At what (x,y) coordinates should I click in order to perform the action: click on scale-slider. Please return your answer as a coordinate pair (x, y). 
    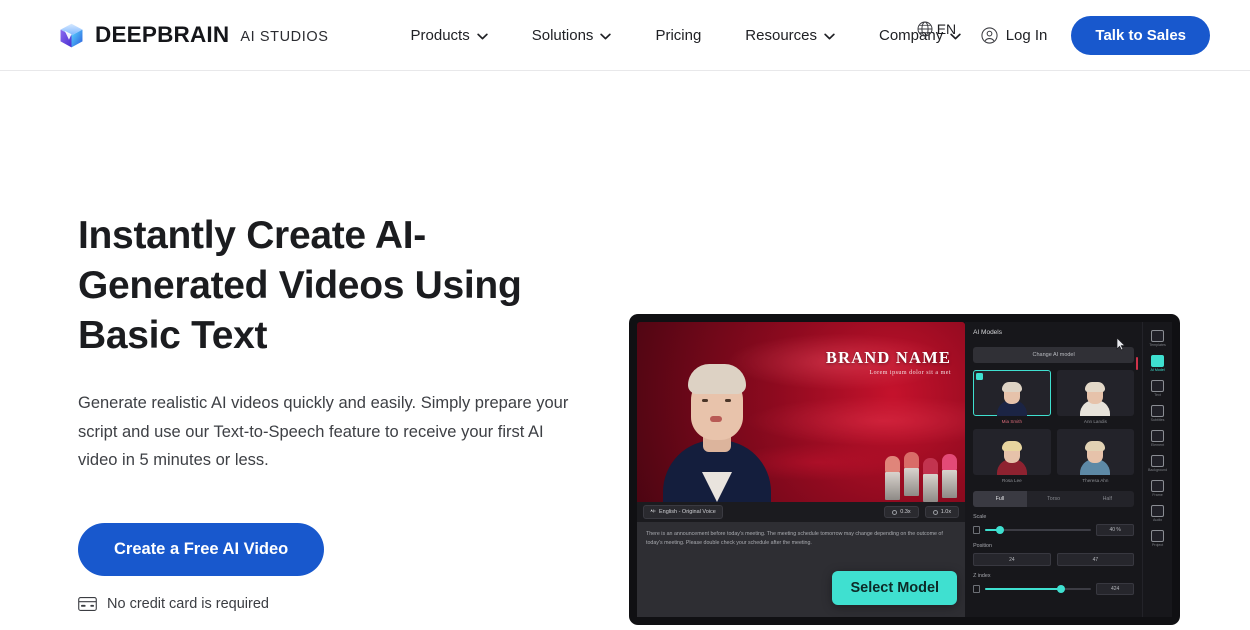
    Looking at the image, I should click on (1038, 530).